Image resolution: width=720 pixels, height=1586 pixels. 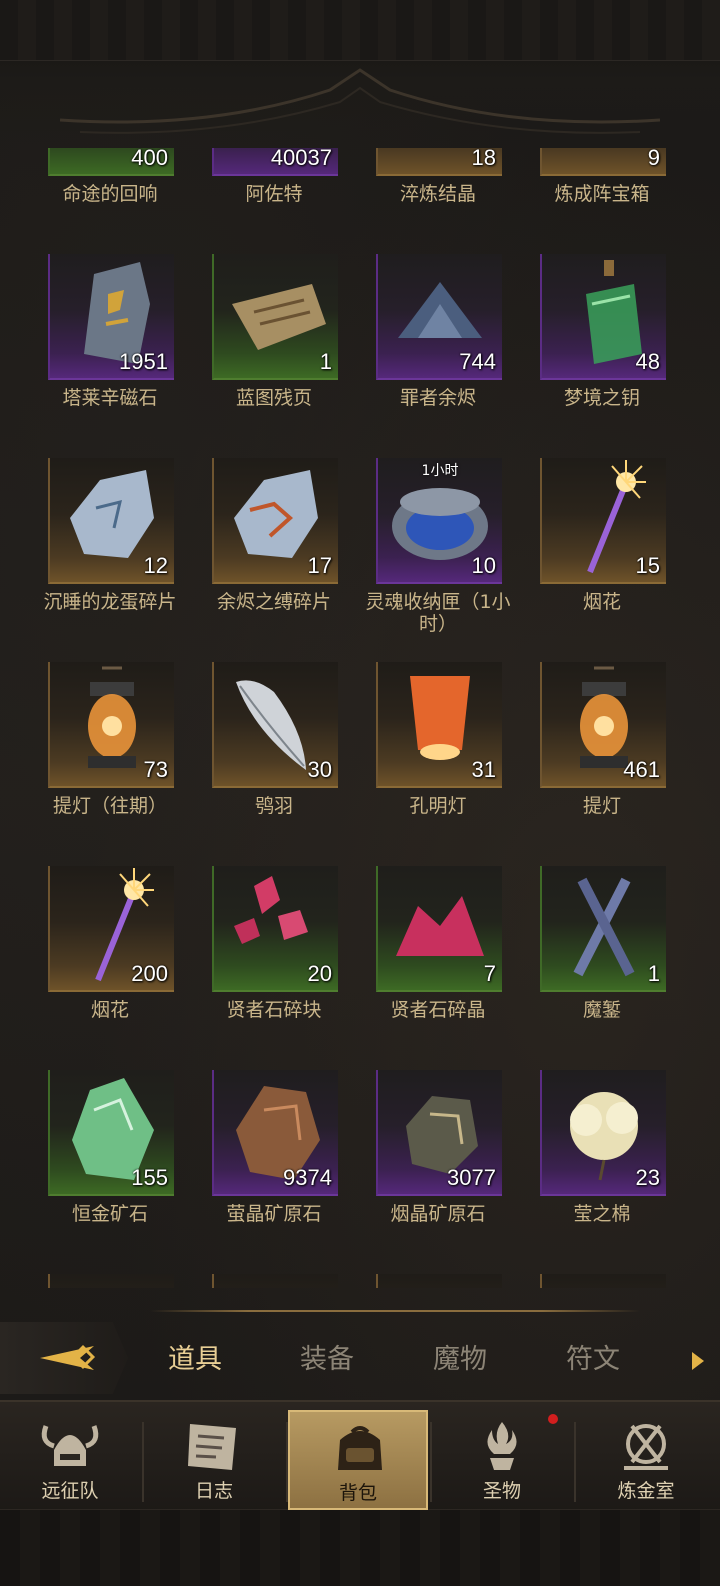 I want to click on nav-relics: 圣物, so click(x=502, y=1460).